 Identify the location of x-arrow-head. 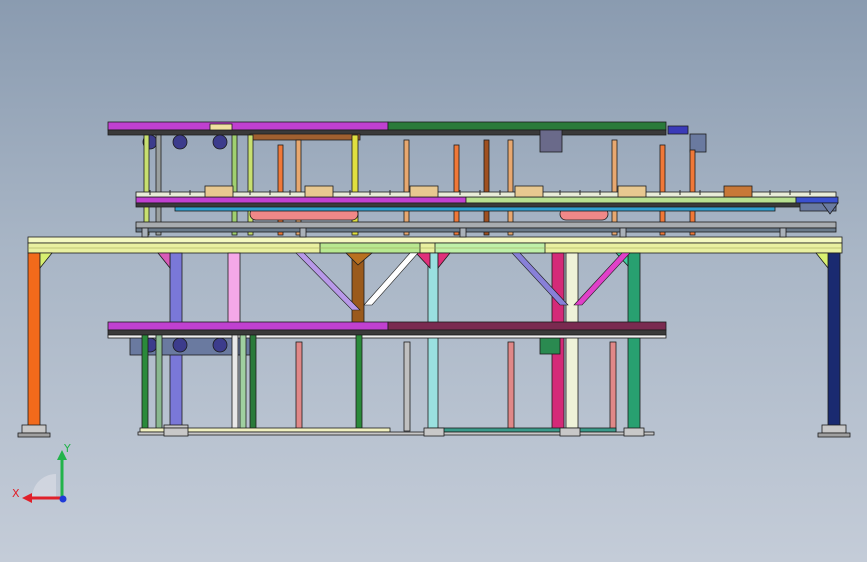
(27, 498).